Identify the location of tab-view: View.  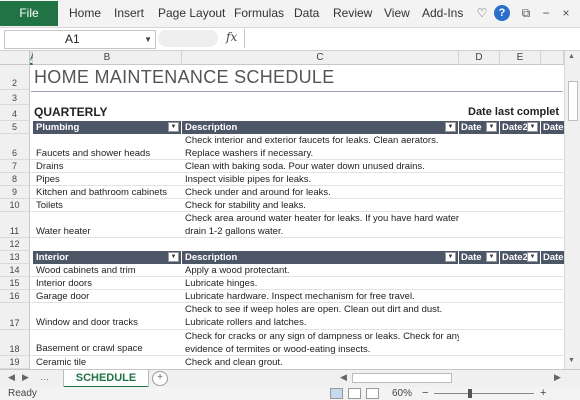
(397, 13).